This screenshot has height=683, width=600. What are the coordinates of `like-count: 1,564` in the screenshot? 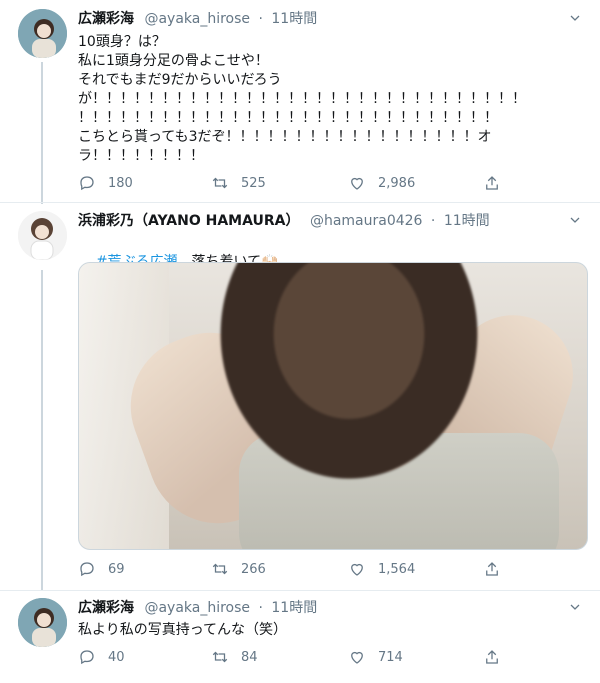 It's located at (397, 569).